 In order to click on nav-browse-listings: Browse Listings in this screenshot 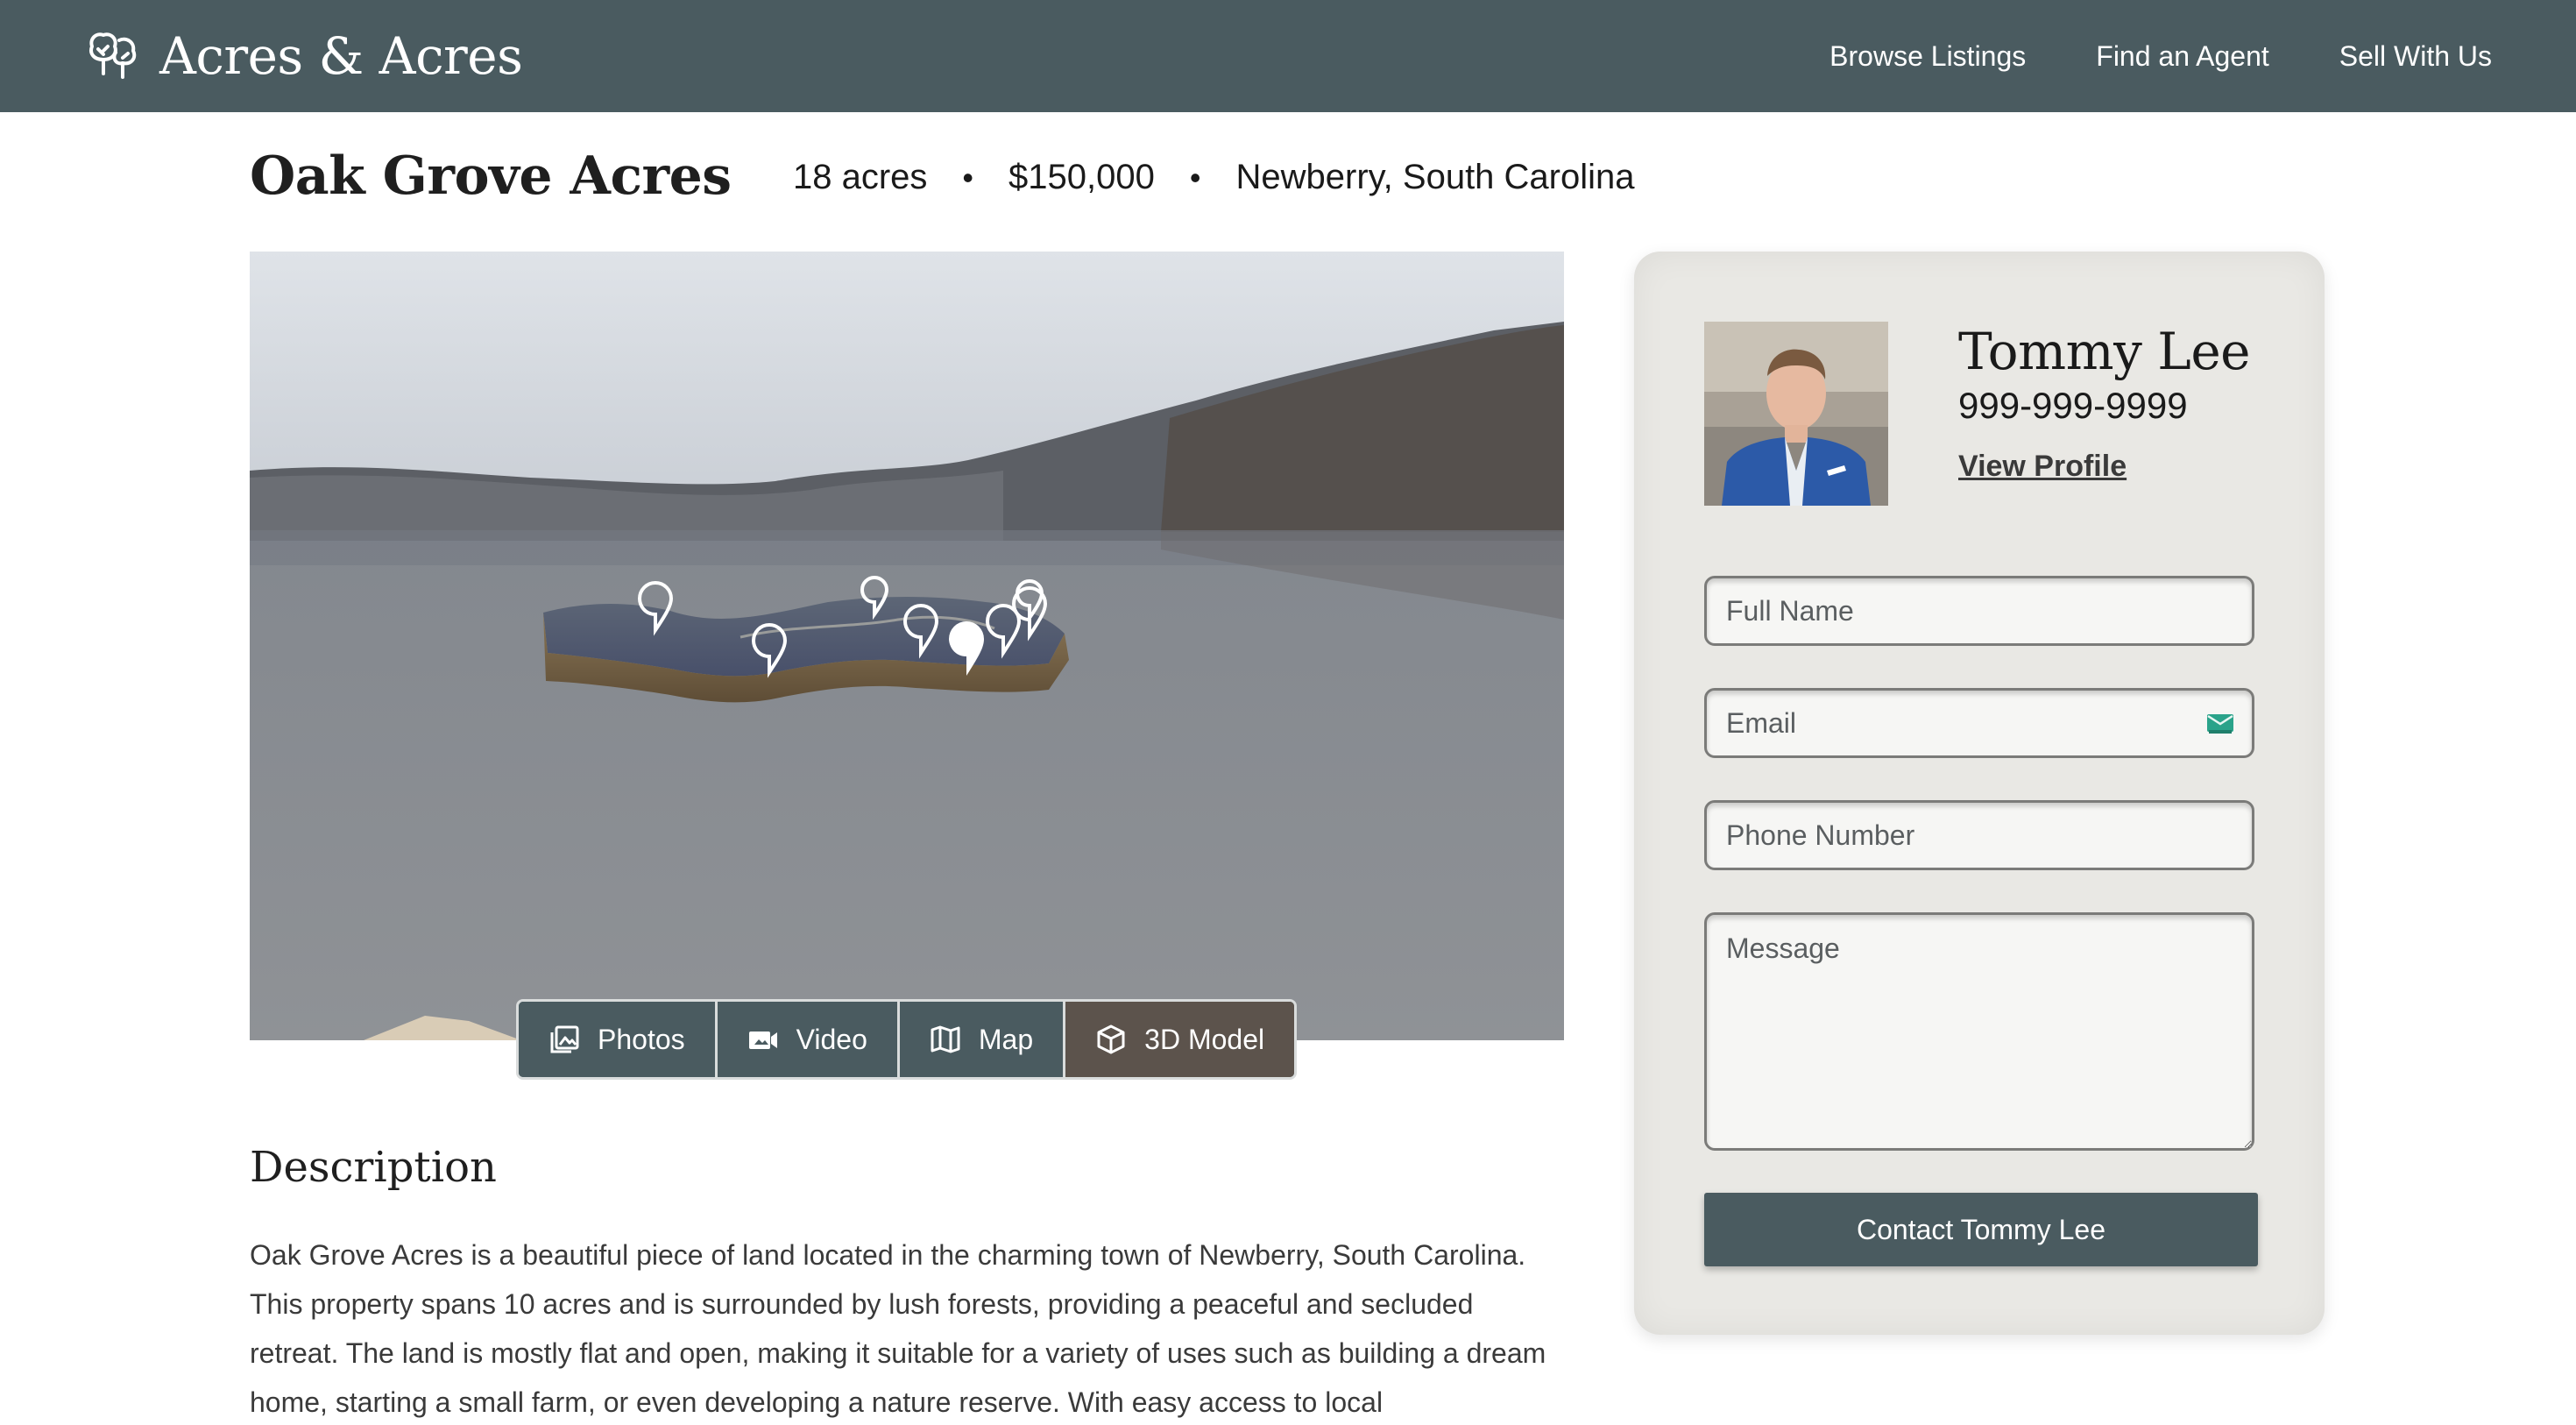, I will do `click(1927, 56)`.